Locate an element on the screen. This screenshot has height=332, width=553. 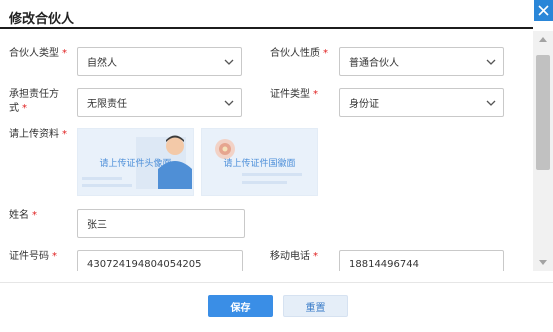
scrollbar-thumb is located at coordinates (543, 112).